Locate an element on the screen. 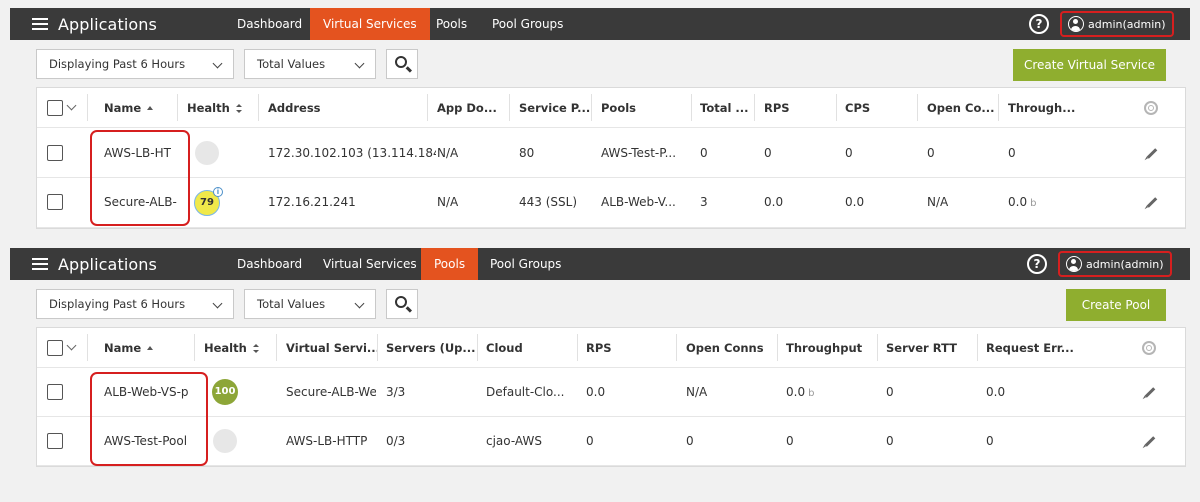 This screenshot has width=1200, height=502. row-request-errors: 0.0 is located at coordinates (996, 392).